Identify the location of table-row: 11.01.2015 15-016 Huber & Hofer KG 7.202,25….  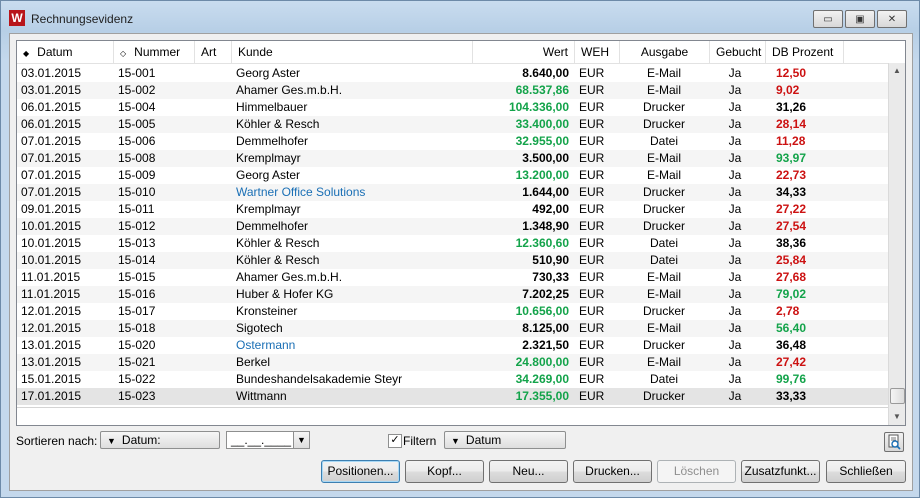
(453, 294).